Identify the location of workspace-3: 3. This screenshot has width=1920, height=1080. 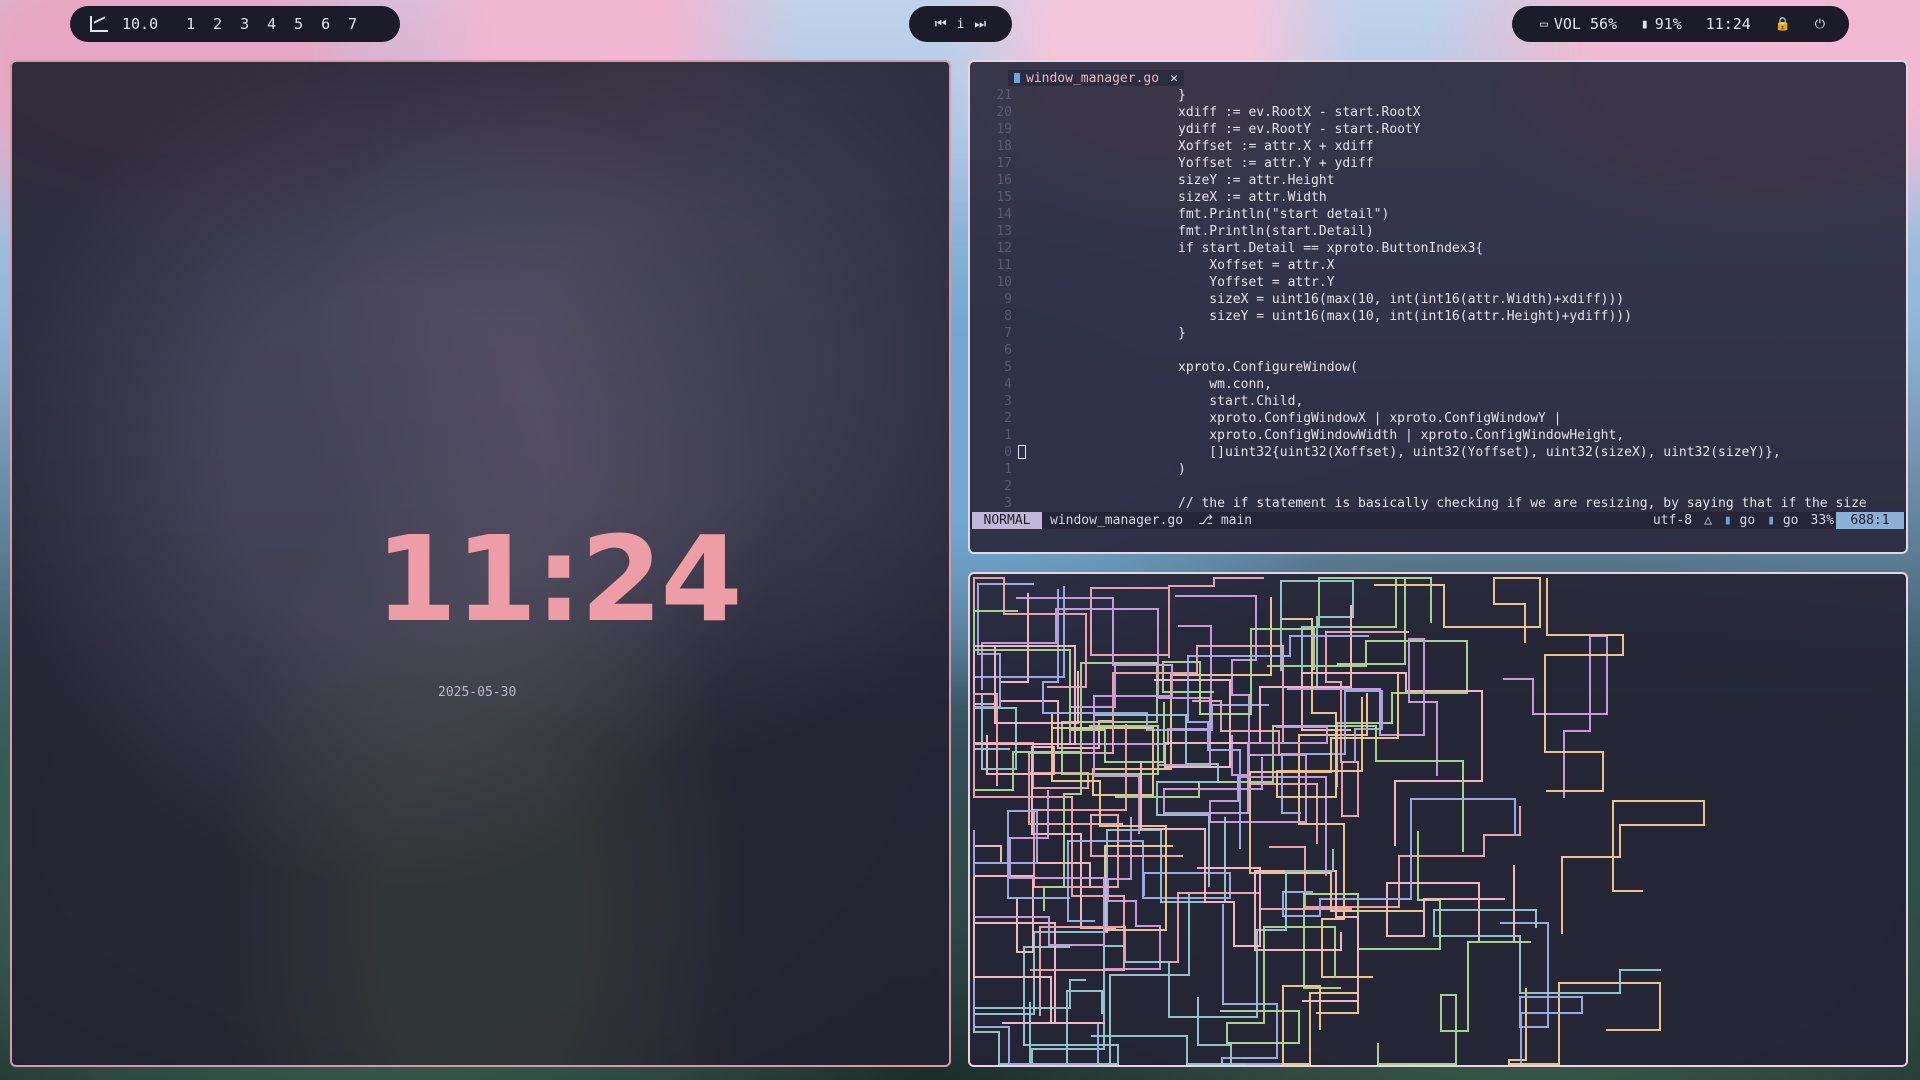
(244, 24).